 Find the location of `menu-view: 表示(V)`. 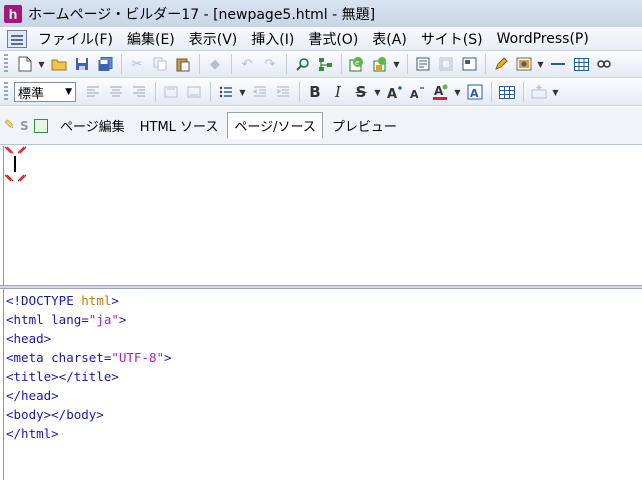

menu-view: 表示(V) is located at coordinates (213, 39).